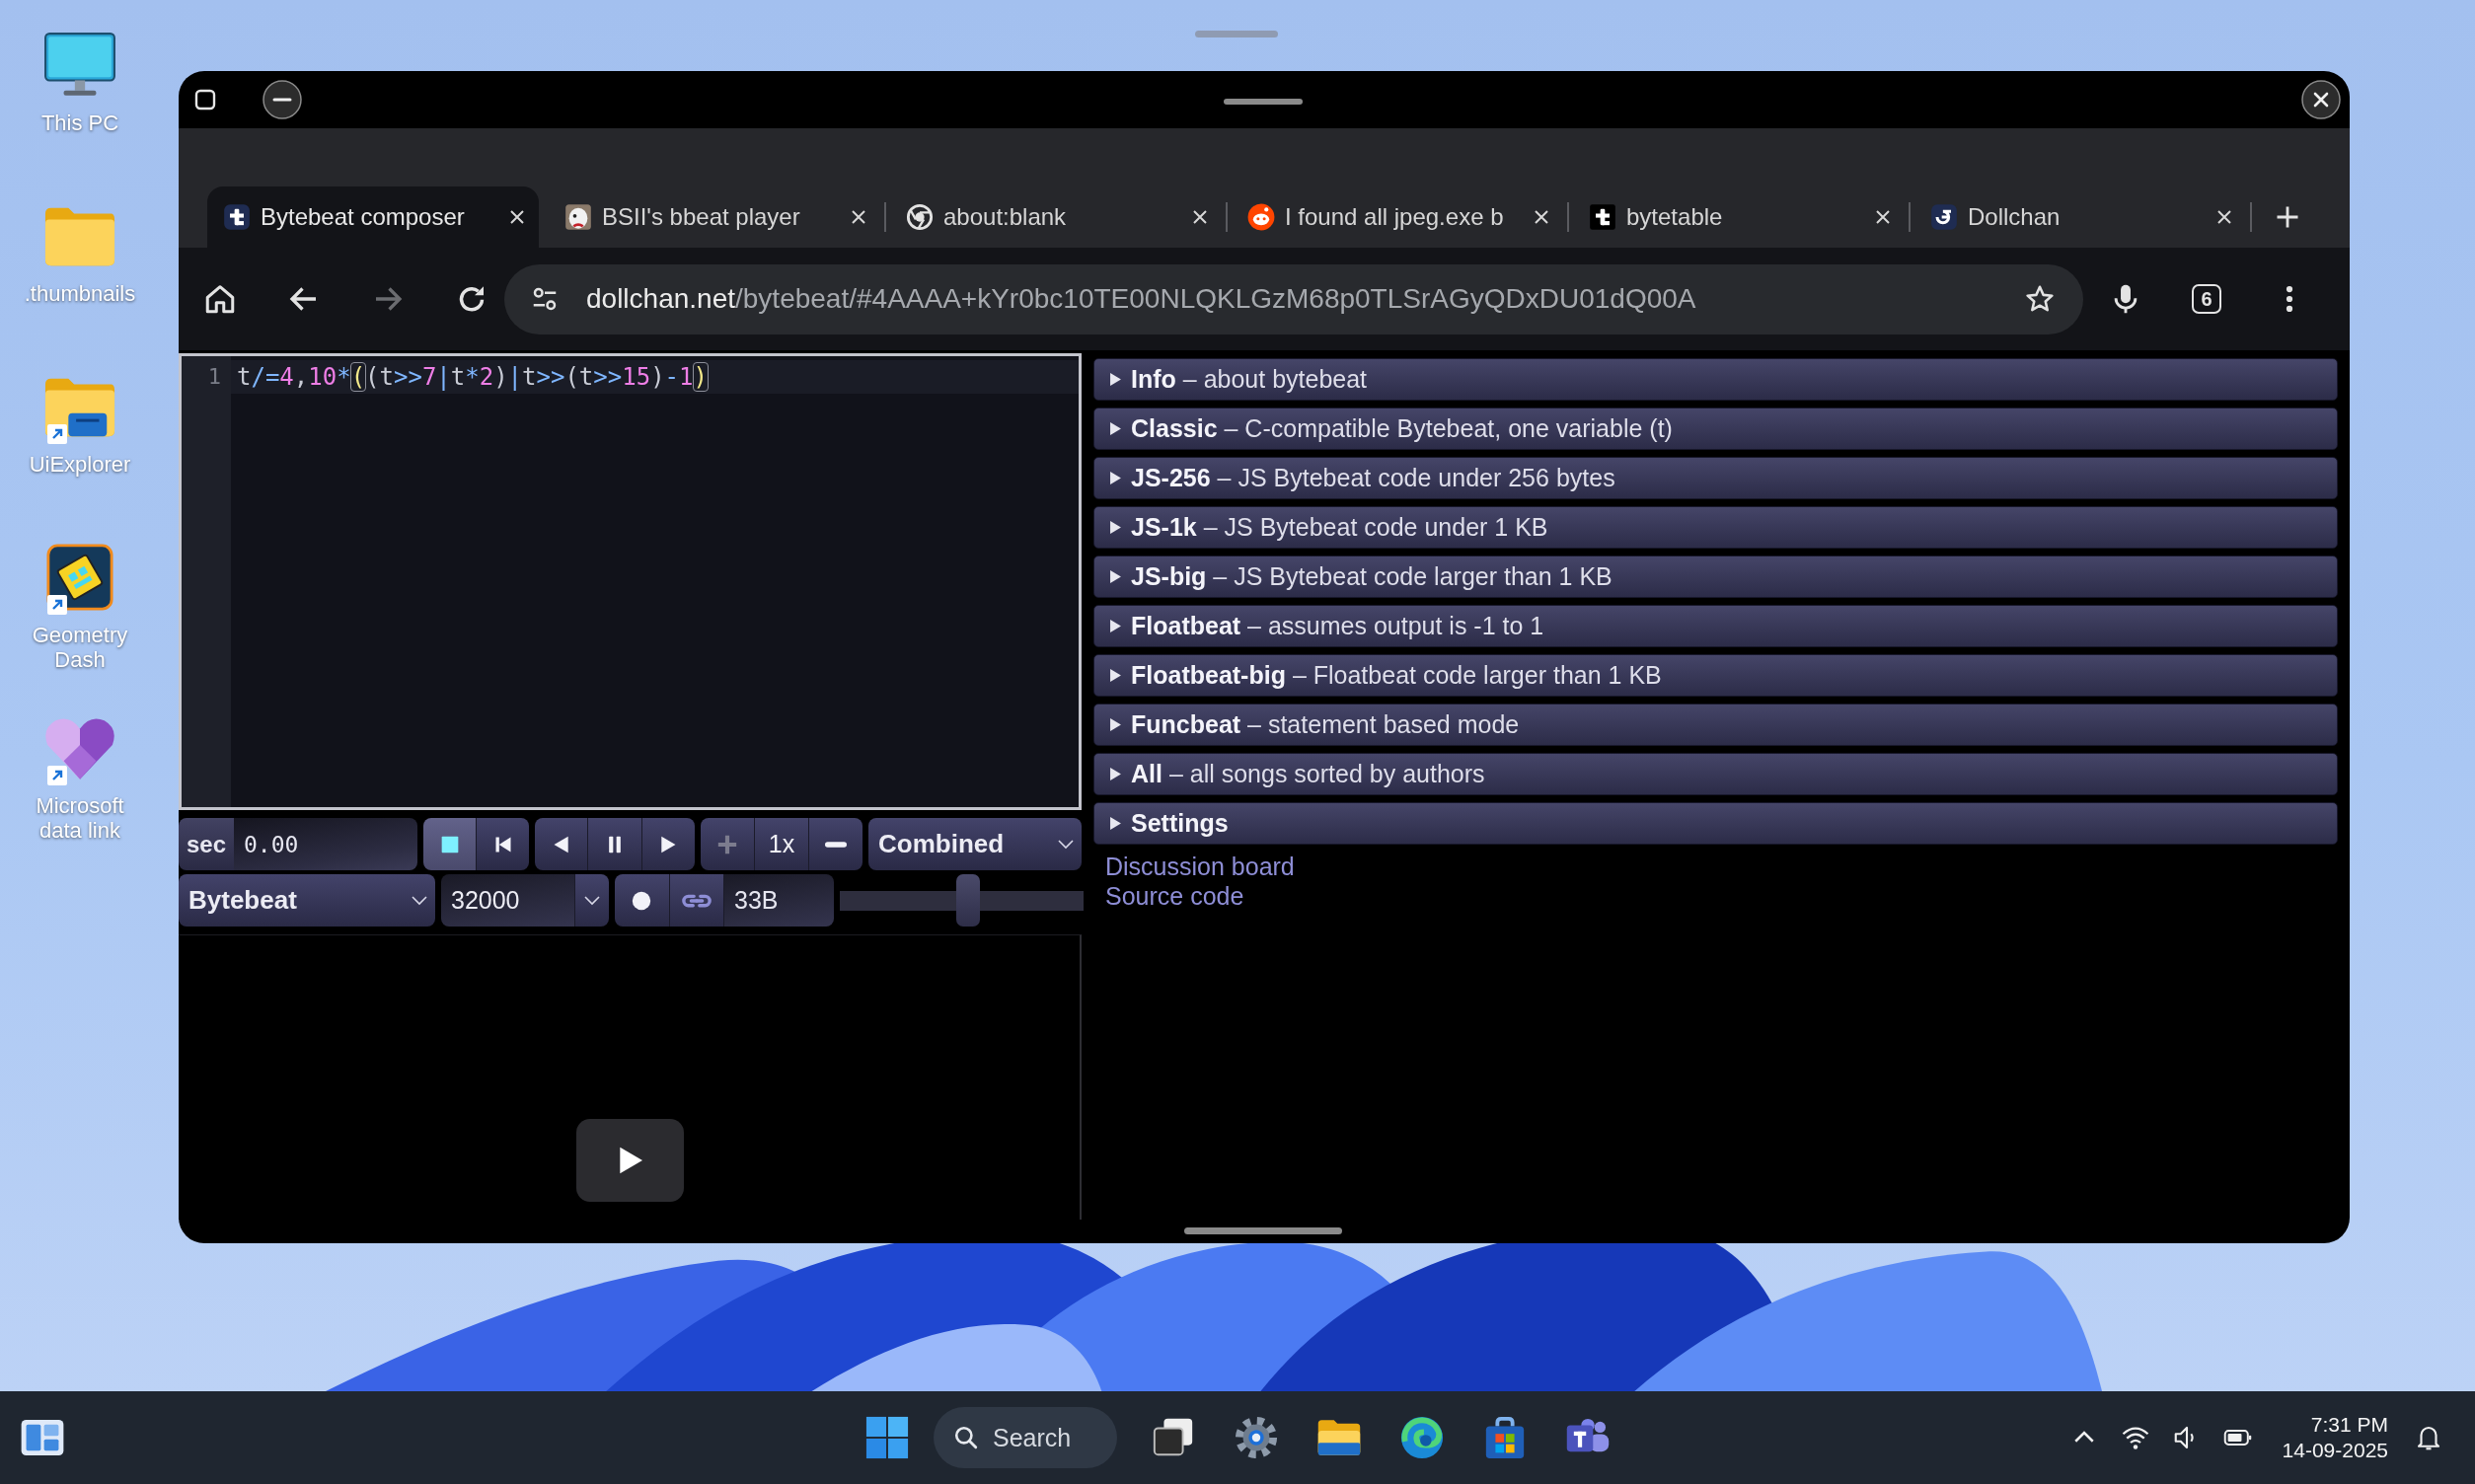 This screenshot has width=2475, height=1484. I want to click on library-section: Classic – C-compatible Bytebeat, one variable (t), so click(1715, 429).